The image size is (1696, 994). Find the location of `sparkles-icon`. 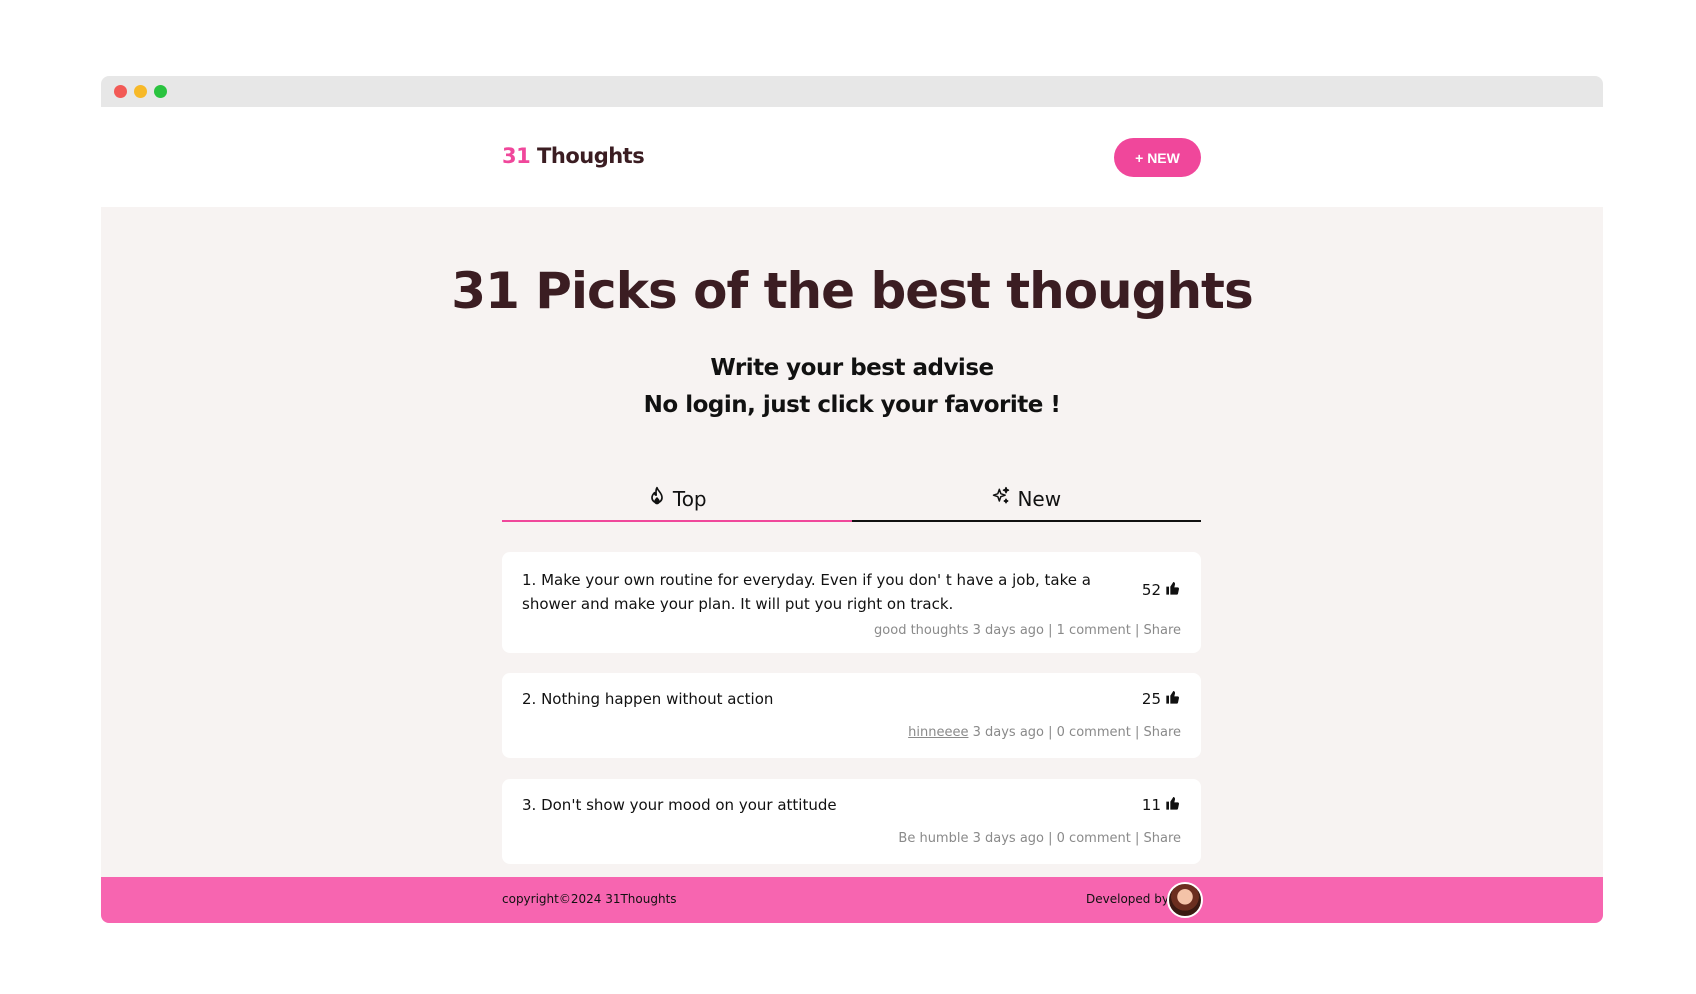

sparkles-icon is located at coordinates (1001, 498).